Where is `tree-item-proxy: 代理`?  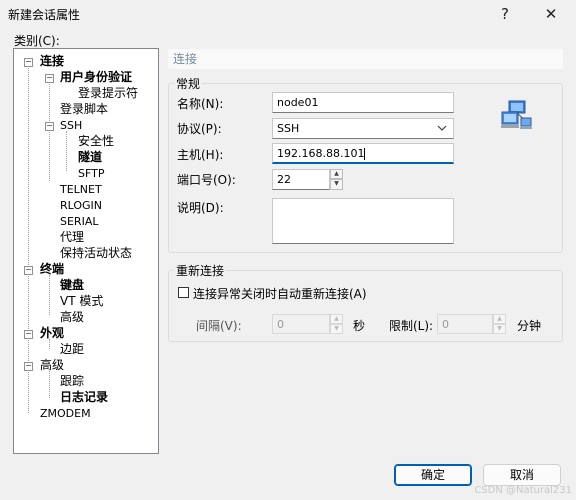 tree-item-proxy: 代理 is located at coordinates (72, 237).